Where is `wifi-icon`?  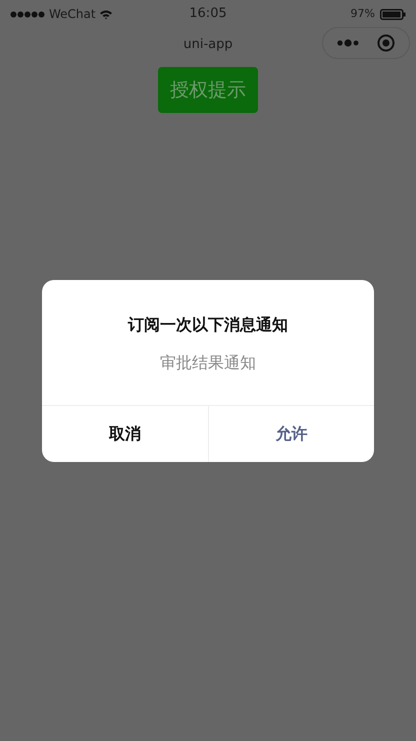
wifi-icon is located at coordinates (105, 14).